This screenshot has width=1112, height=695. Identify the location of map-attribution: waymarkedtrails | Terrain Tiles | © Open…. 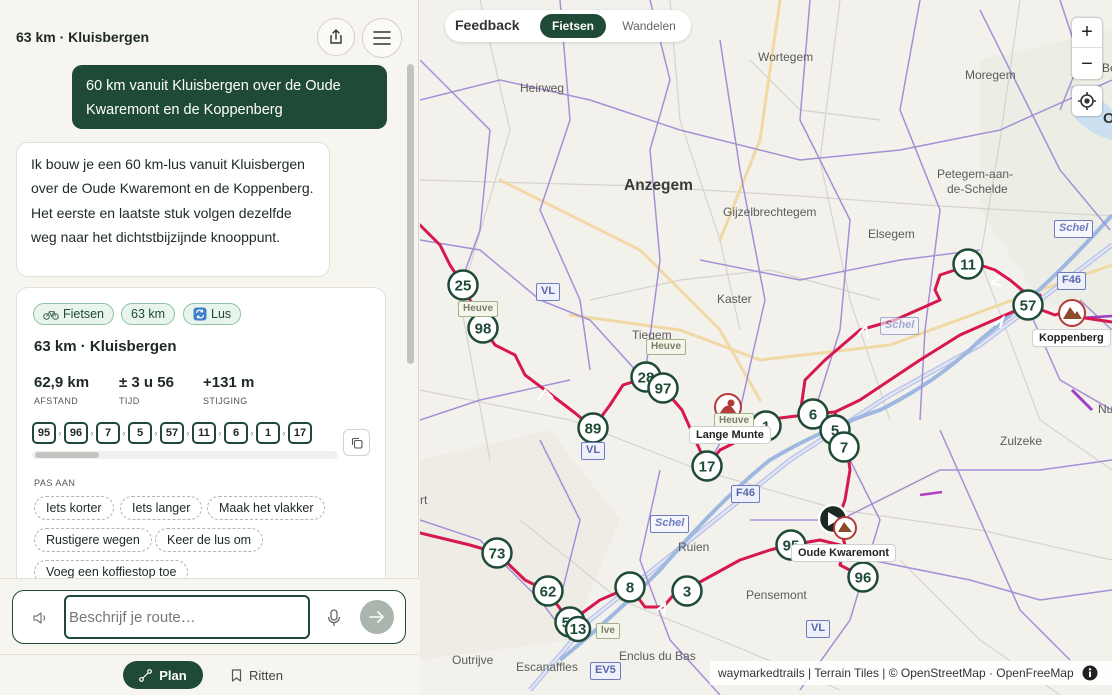
(911, 673).